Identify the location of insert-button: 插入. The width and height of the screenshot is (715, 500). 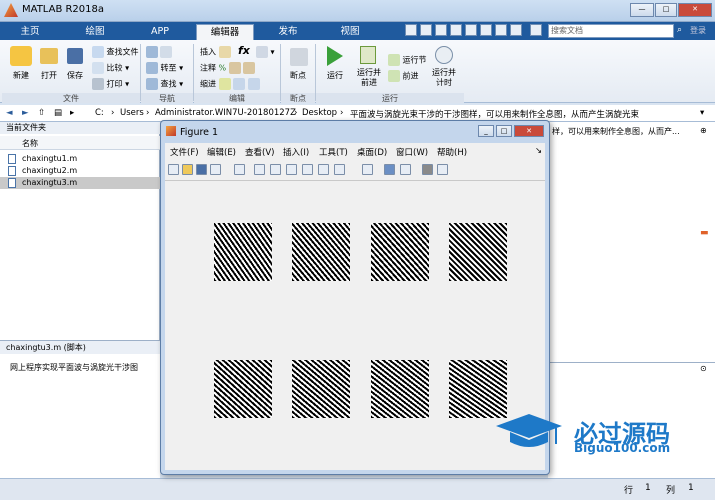
(215, 52).